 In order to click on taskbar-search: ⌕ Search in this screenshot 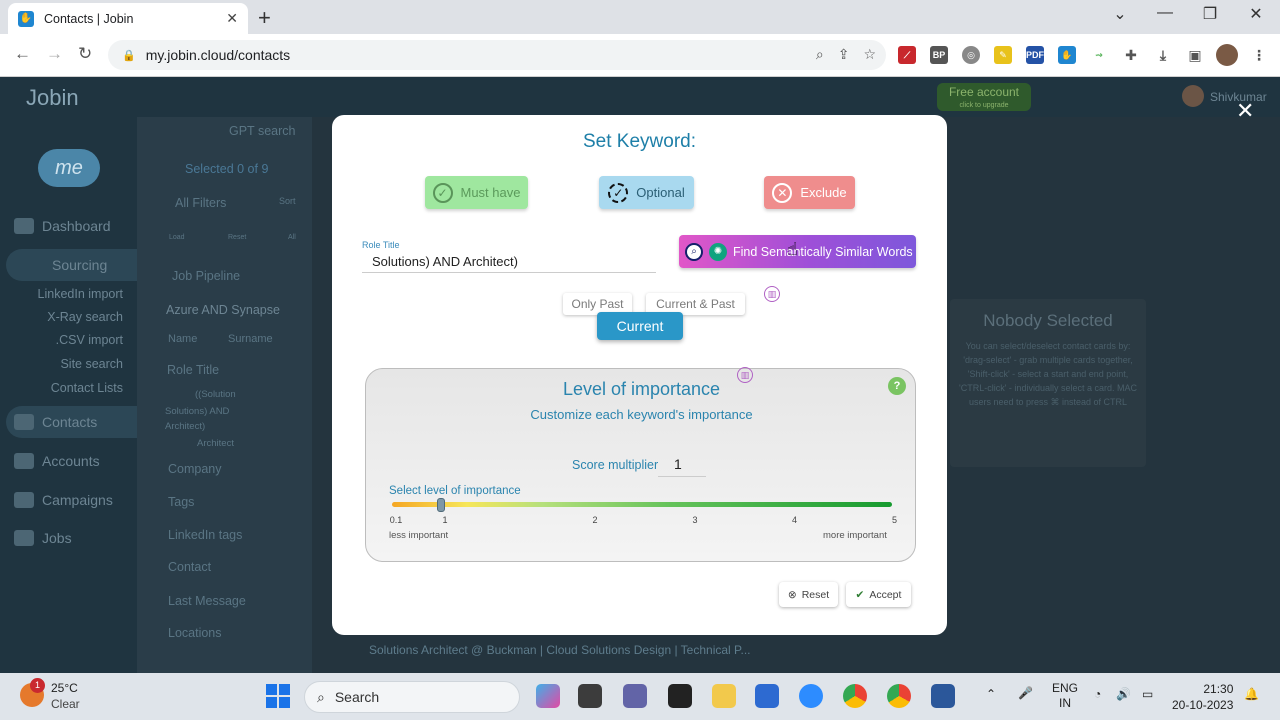, I will do `click(412, 697)`.